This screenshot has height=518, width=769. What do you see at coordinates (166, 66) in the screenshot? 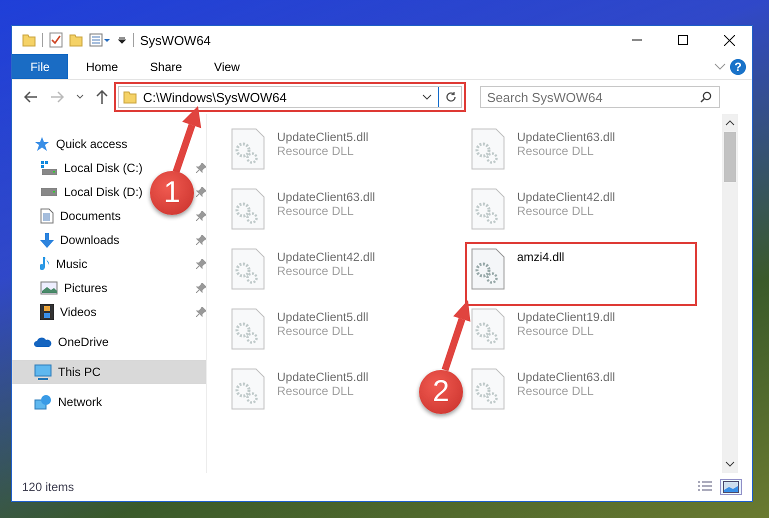
I see `ribbon-tab: Share` at bounding box center [166, 66].